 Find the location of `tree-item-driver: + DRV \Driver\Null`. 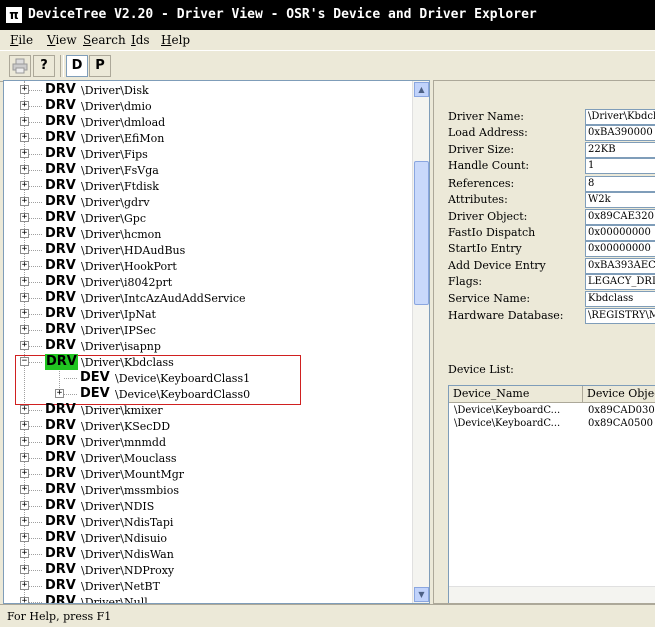

tree-item-driver: + DRV \Driver\Null is located at coordinates (209, 598).